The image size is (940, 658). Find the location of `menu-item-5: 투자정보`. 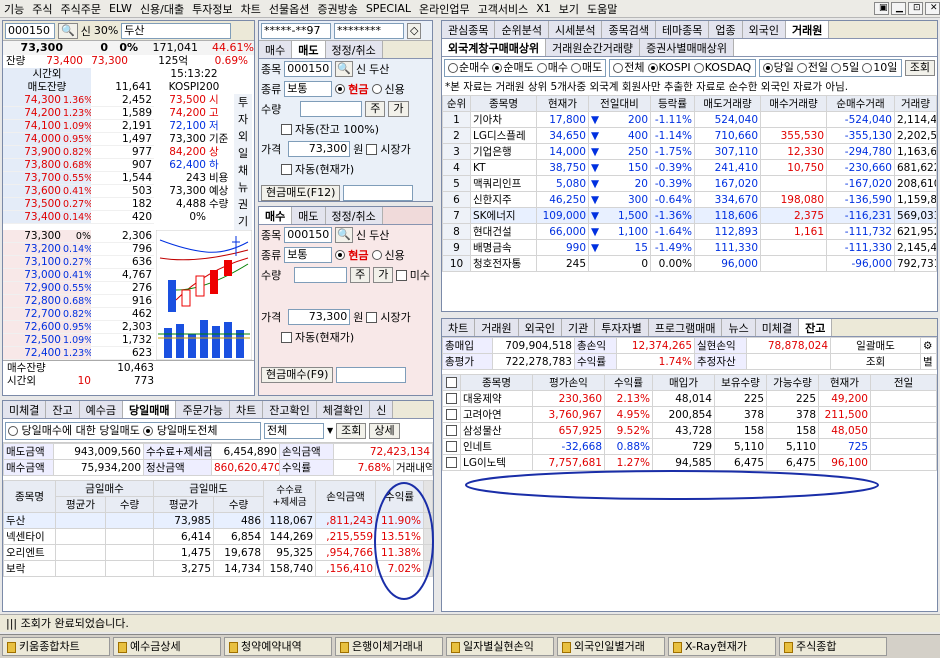

menu-item-5: 투자정보 is located at coordinates (212, 9).